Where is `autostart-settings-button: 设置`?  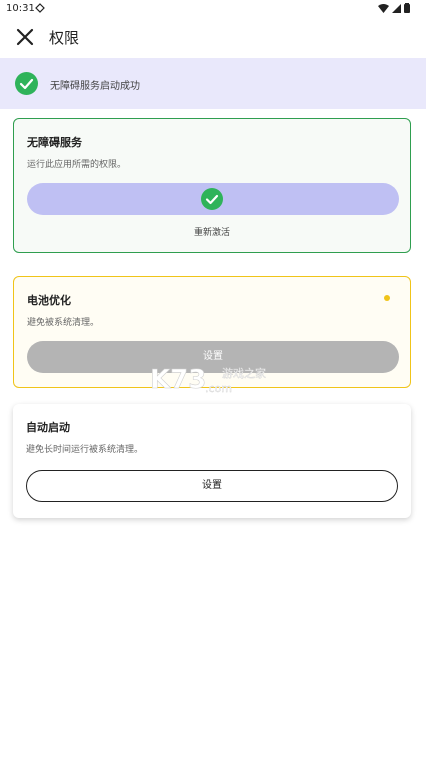
autostart-settings-button: 设置 is located at coordinates (212, 486).